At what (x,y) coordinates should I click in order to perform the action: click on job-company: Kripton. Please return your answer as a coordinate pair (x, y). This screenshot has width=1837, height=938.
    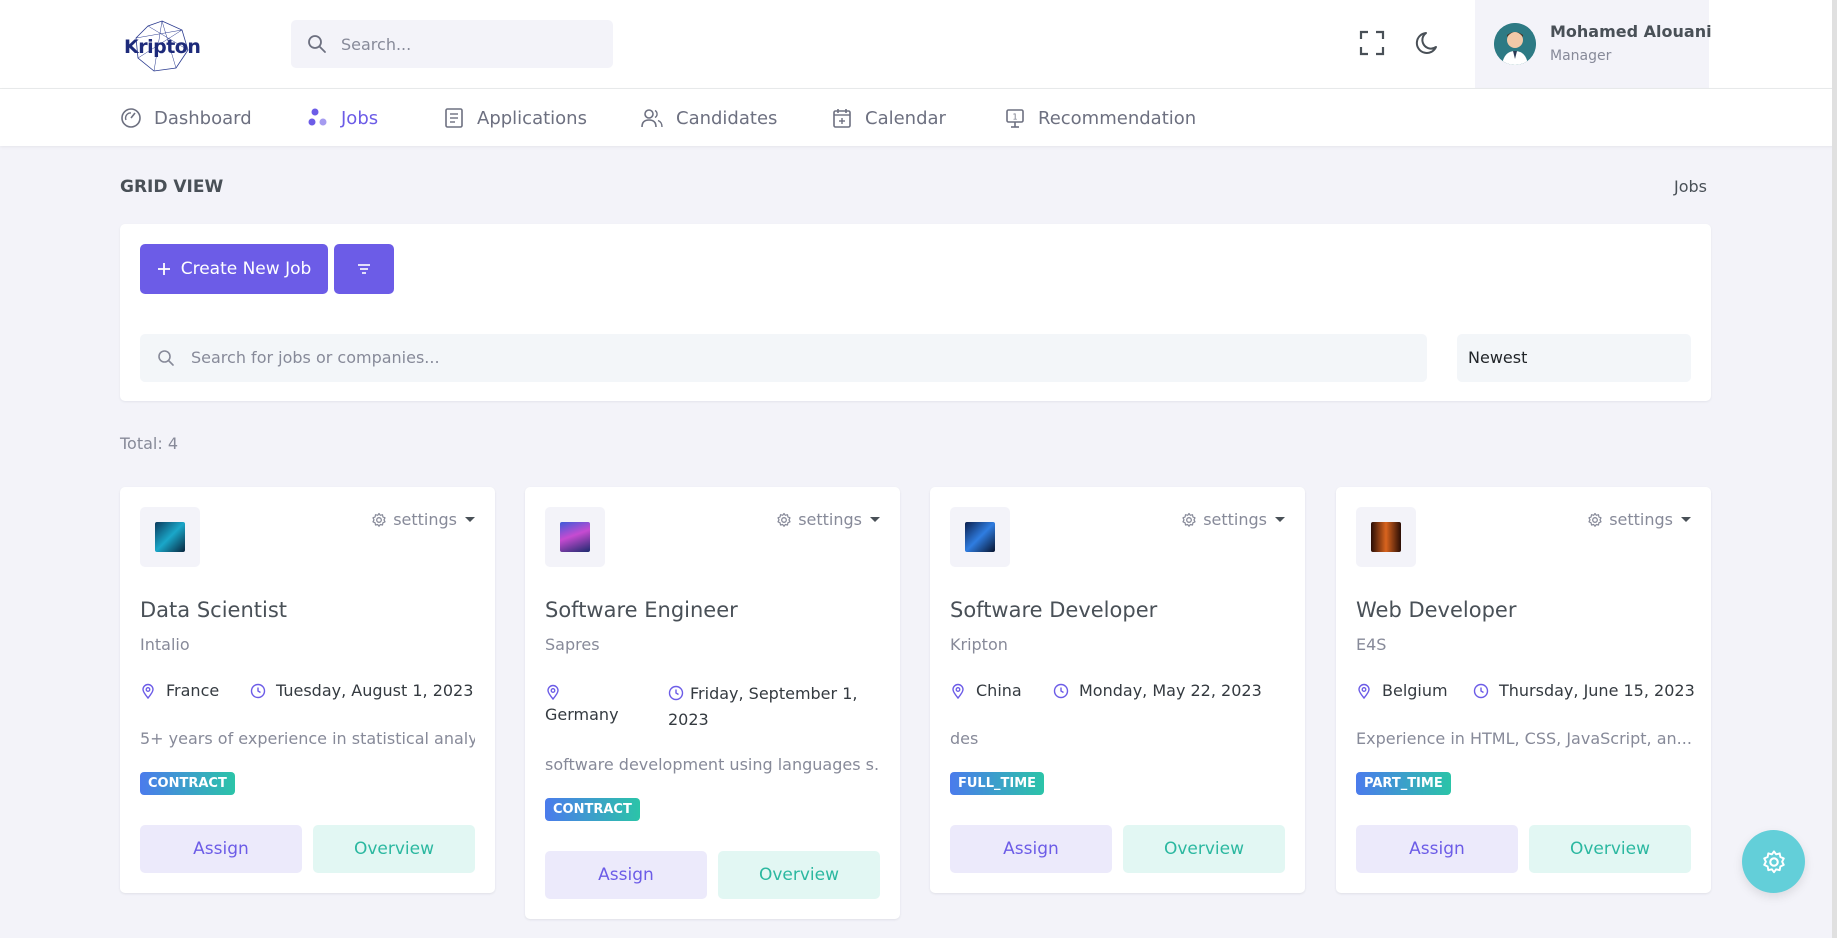
    Looking at the image, I should click on (979, 644).